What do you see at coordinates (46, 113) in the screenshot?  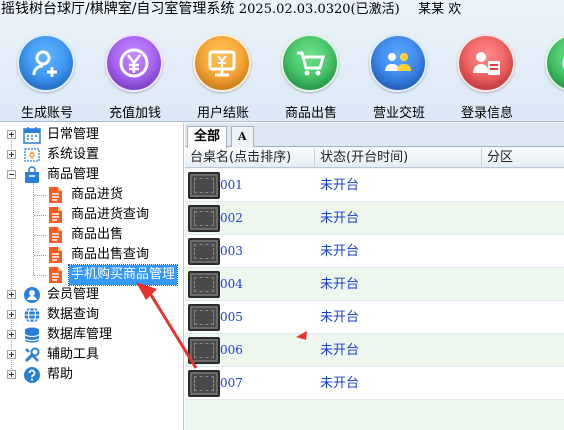 I see `toolbar-label: 生成账号` at bounding box center [46, 113].